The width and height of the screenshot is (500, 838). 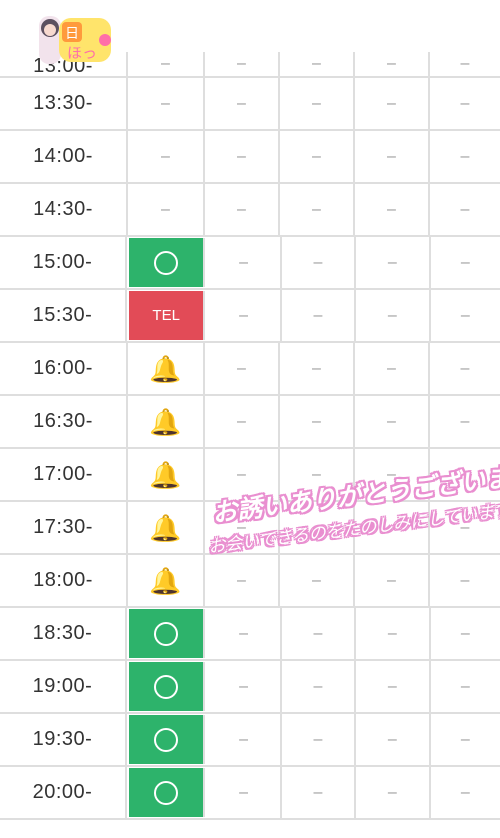 I want to click on time-label: 18:30-, so click(x=63, y=633).